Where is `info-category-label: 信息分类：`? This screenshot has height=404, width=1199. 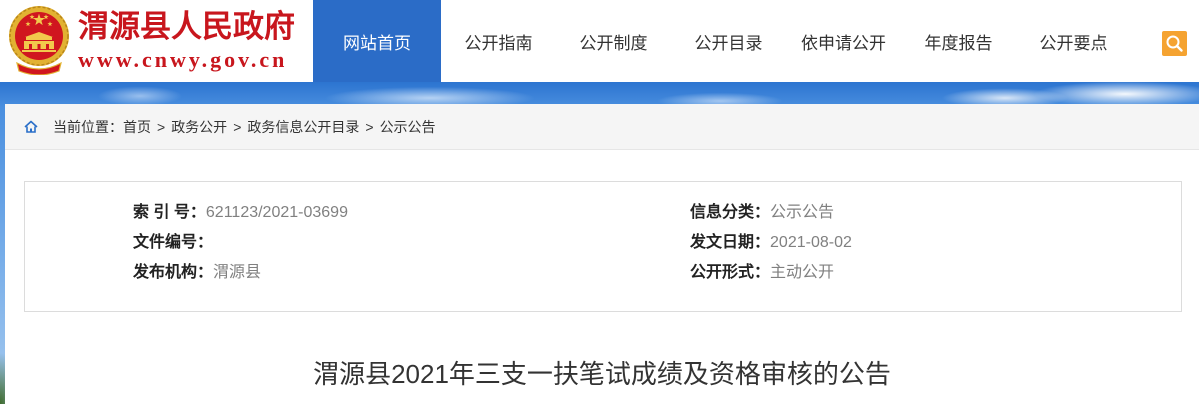
info-category-label: 信息分类： is located at coordinates (730, 212).